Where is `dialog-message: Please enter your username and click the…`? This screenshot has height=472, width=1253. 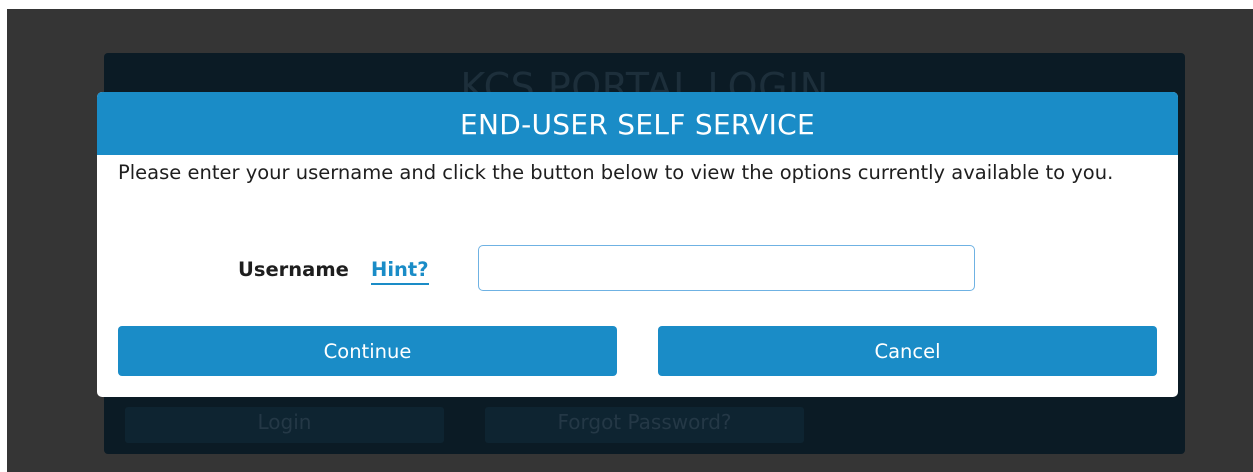
dialog-message: Please enter your username and click the… is located at coordinates (616, 172).